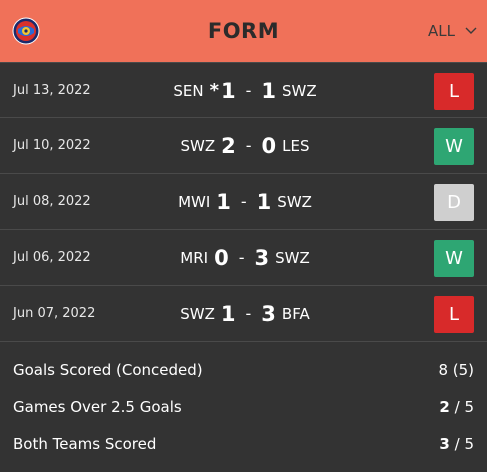 This screenshot has height=472, width=487. I want to click on home-goals: 2, so click(228, 145).